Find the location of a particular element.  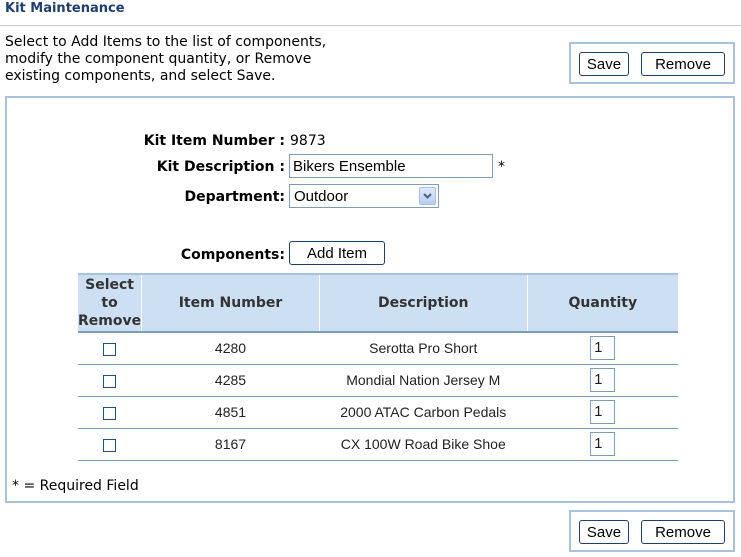

item-number-cell: 4280 is located at coordinates (230, 348).